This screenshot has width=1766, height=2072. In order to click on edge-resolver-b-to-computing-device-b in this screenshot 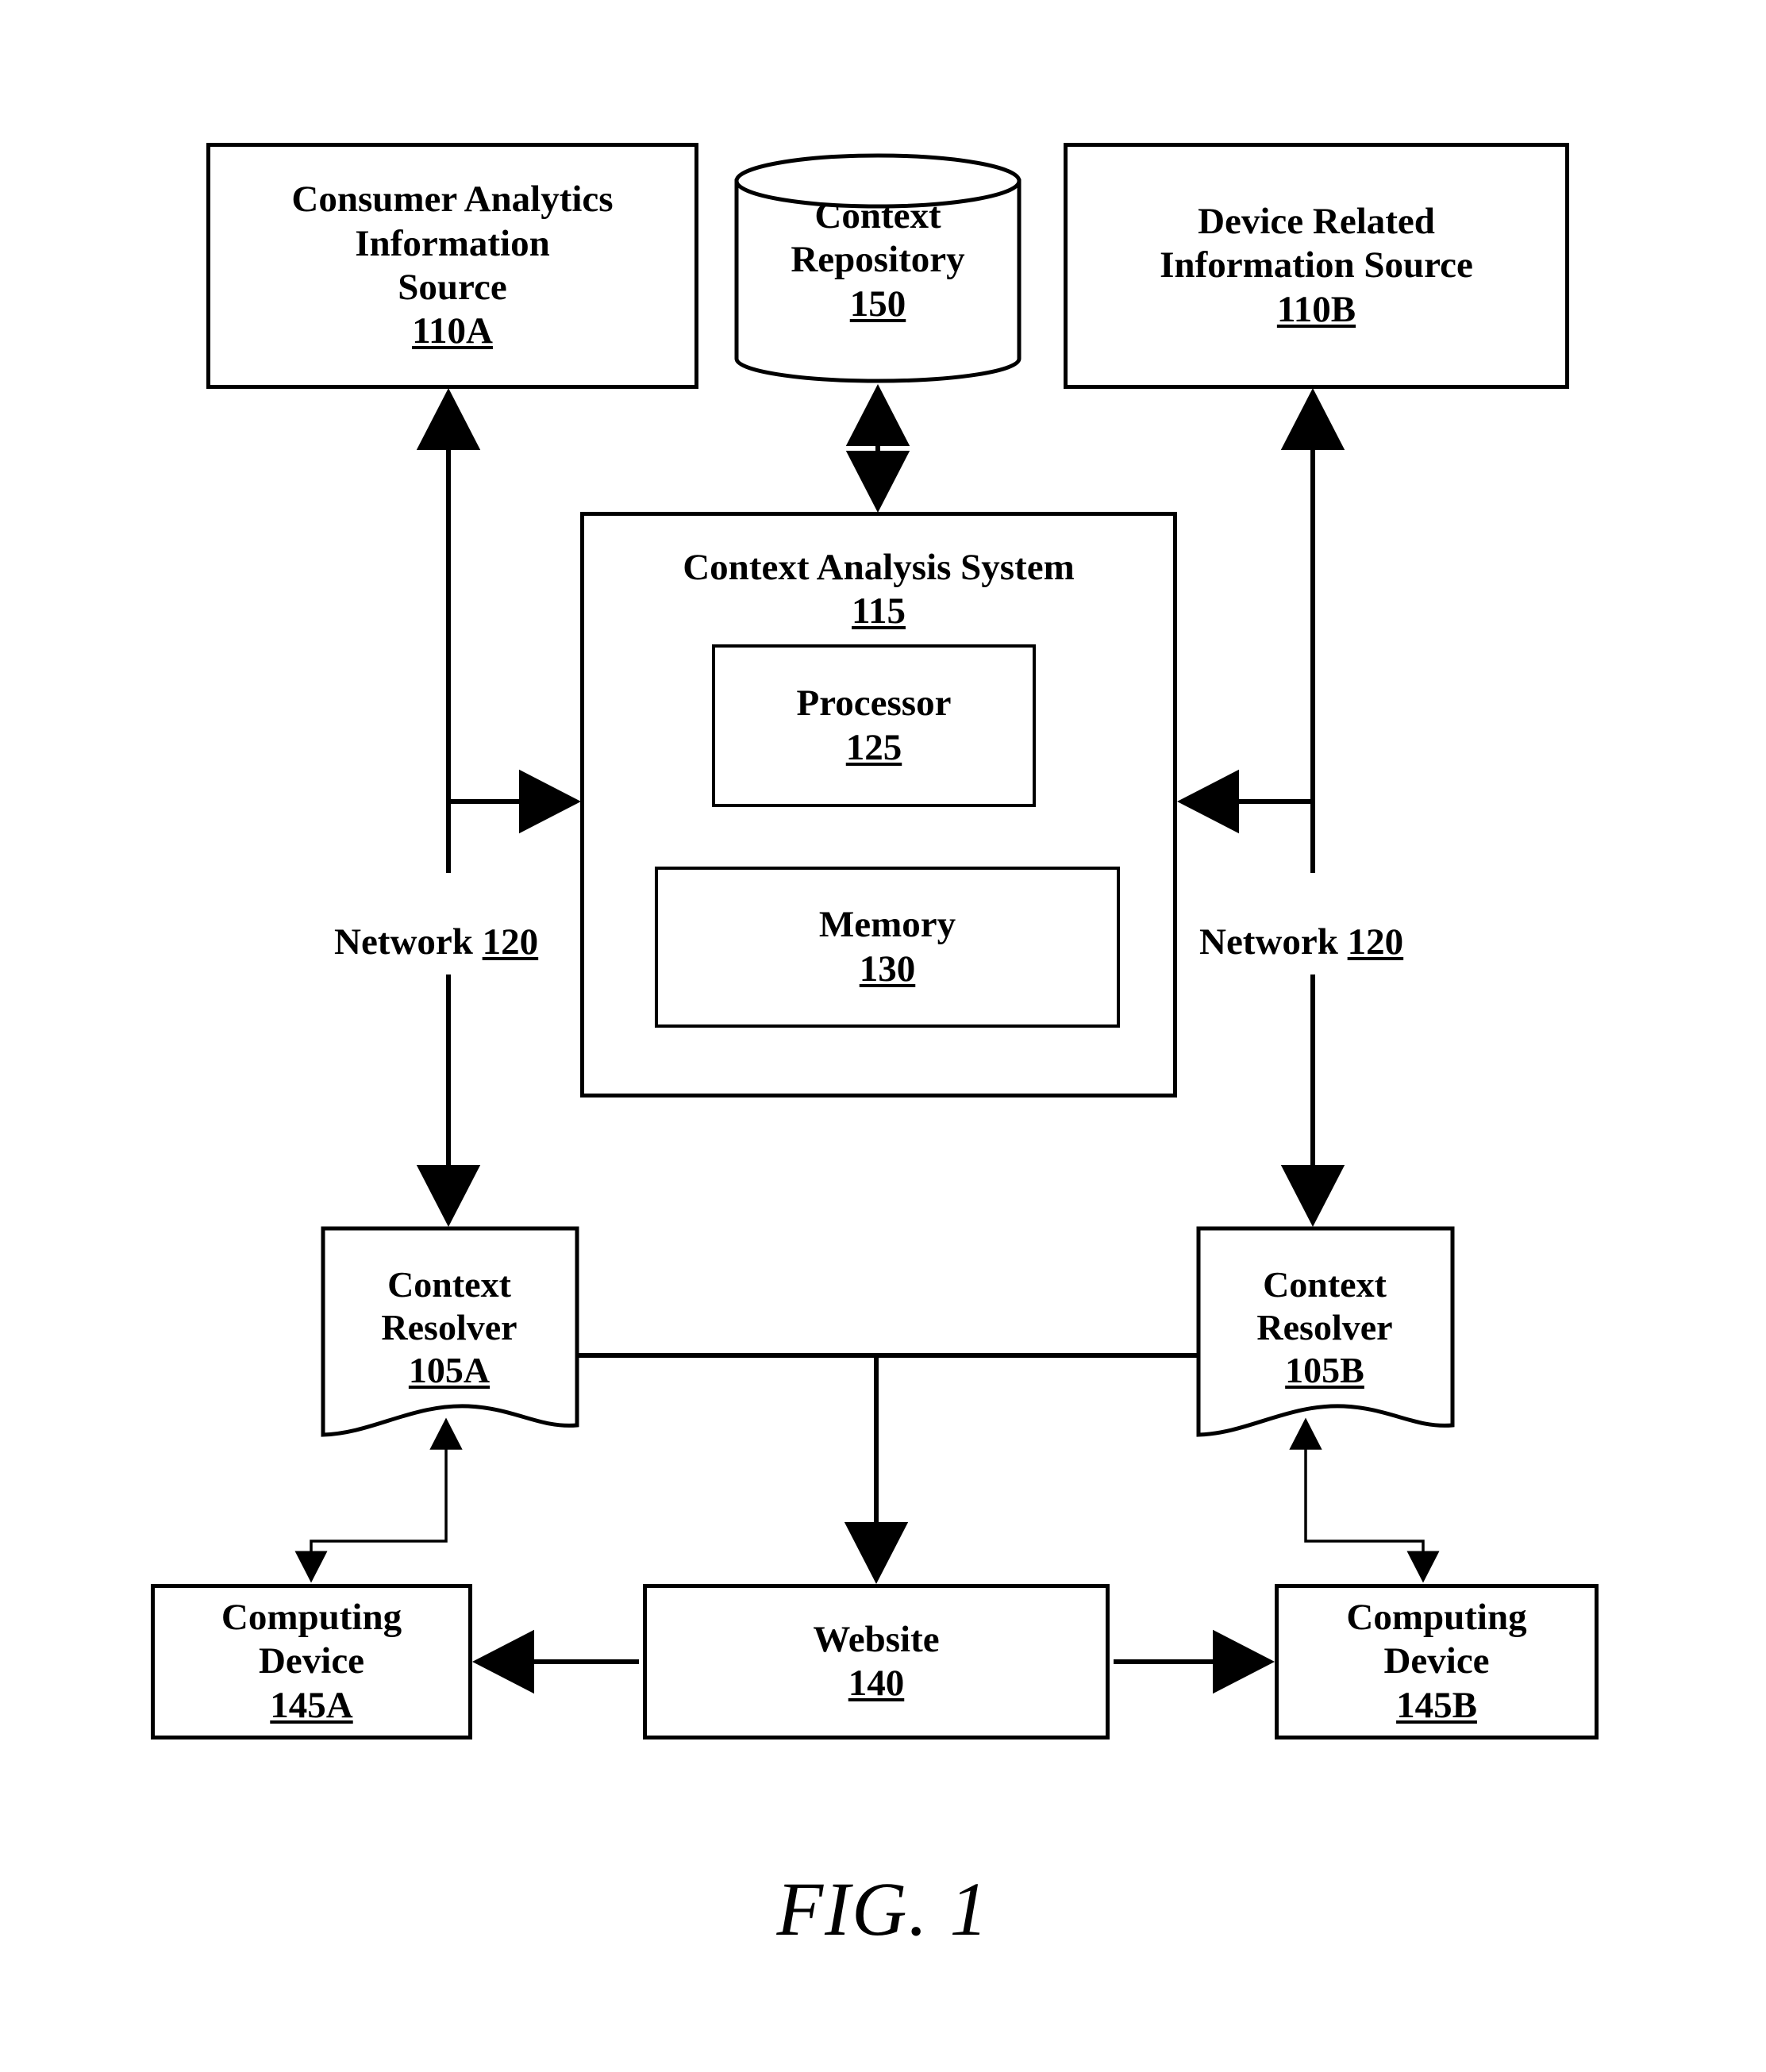, I will do `click(1364, 1500)`.